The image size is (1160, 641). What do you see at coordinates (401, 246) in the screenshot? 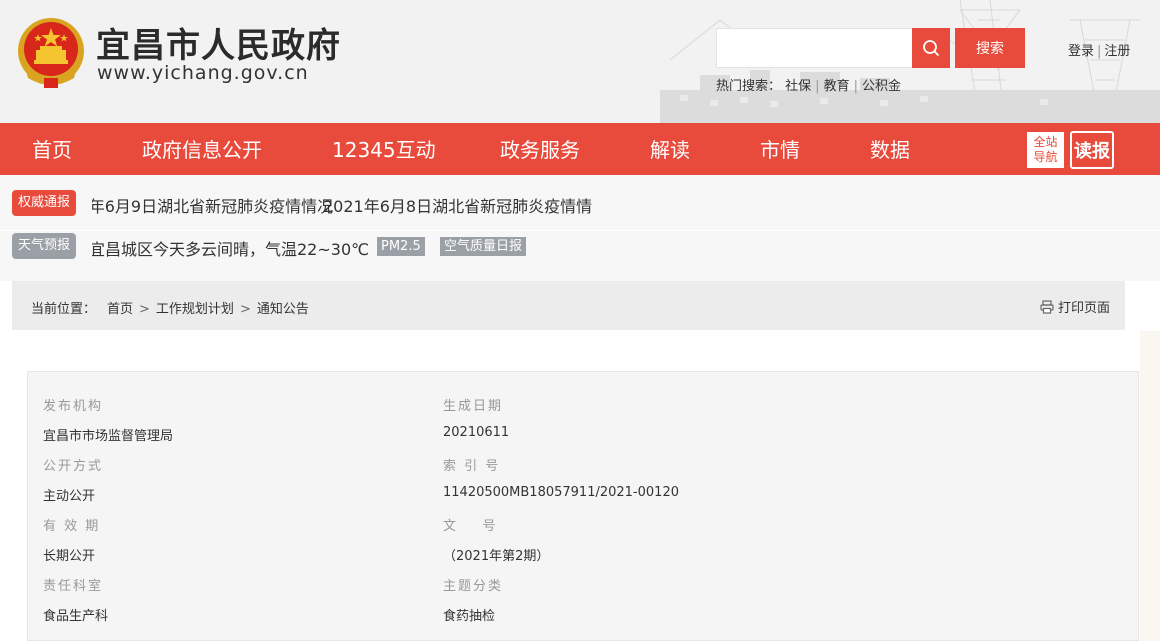
I see `pm25-link: PM2.5` at bounding box center [401, 246].